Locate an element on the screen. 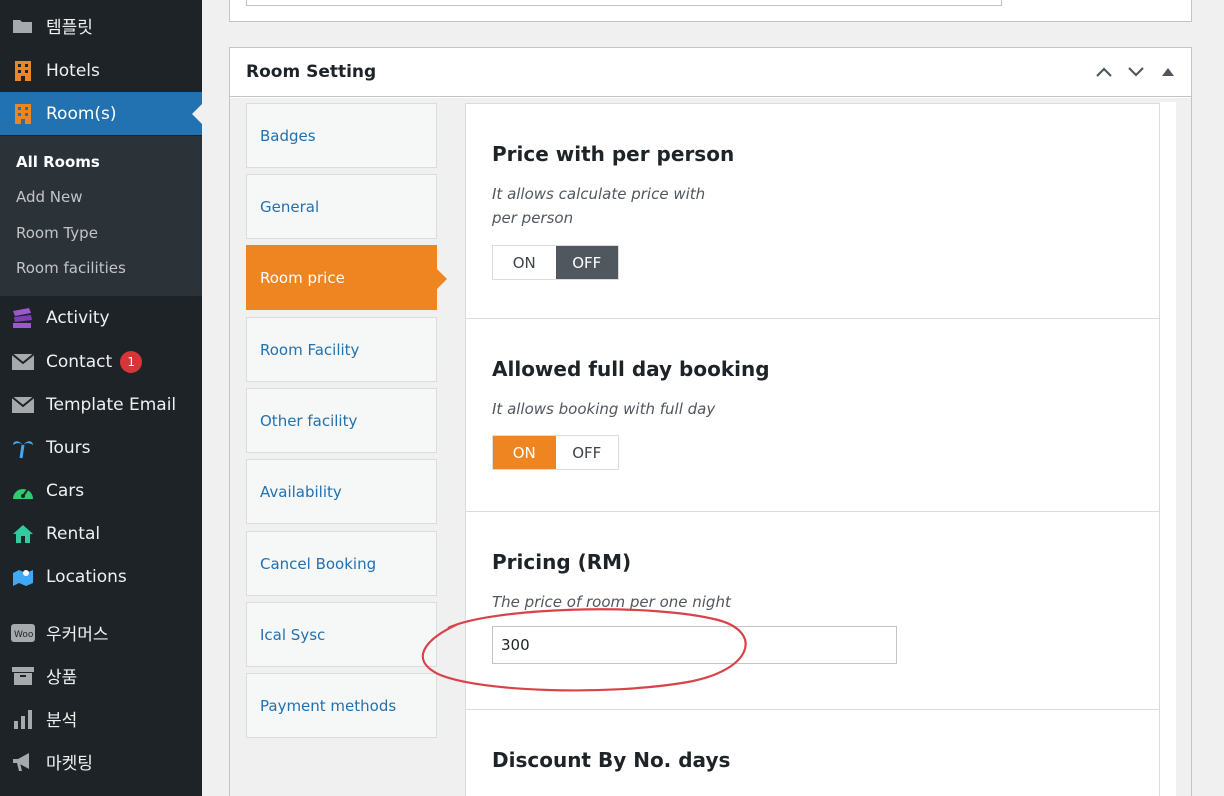 The height and width of the screenshot is (796, 1224). menu-label: 우커머스 is located at coordinates (77, 635).